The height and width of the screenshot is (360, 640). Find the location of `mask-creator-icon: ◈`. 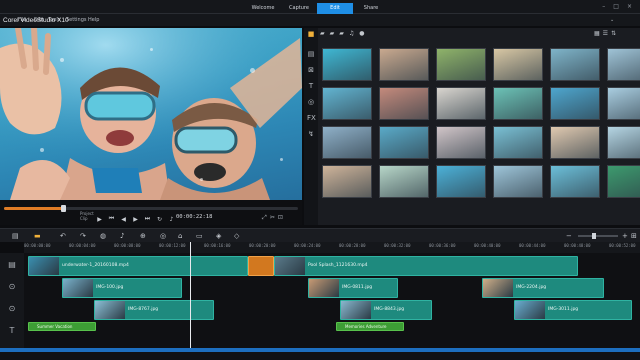

mask-creator-icon: ◈ is located at coordinates (218, 236).